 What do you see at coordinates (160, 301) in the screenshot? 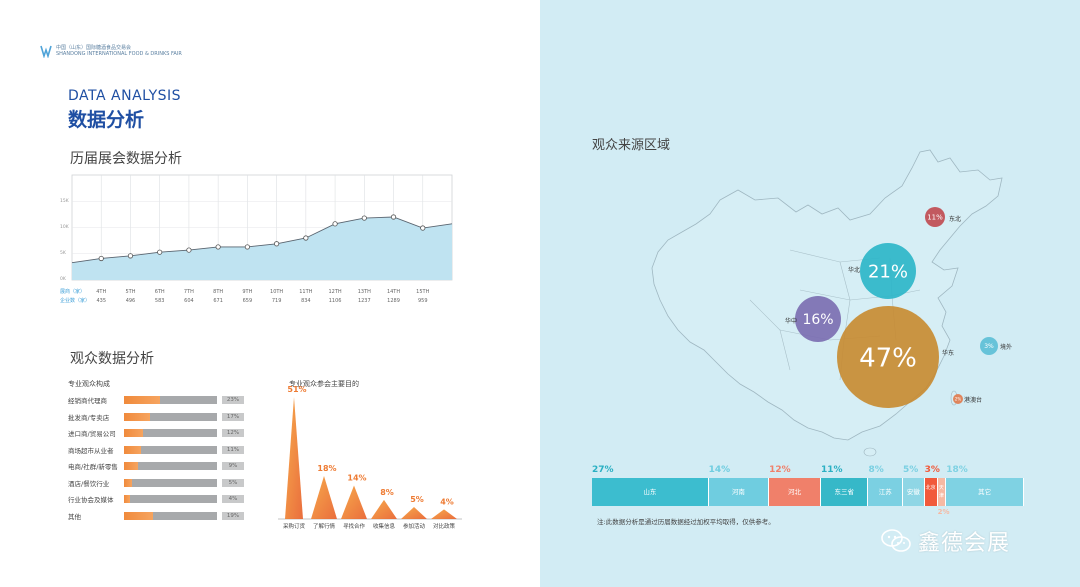
I see `table-value: 583` at bounding box center [160, 301].